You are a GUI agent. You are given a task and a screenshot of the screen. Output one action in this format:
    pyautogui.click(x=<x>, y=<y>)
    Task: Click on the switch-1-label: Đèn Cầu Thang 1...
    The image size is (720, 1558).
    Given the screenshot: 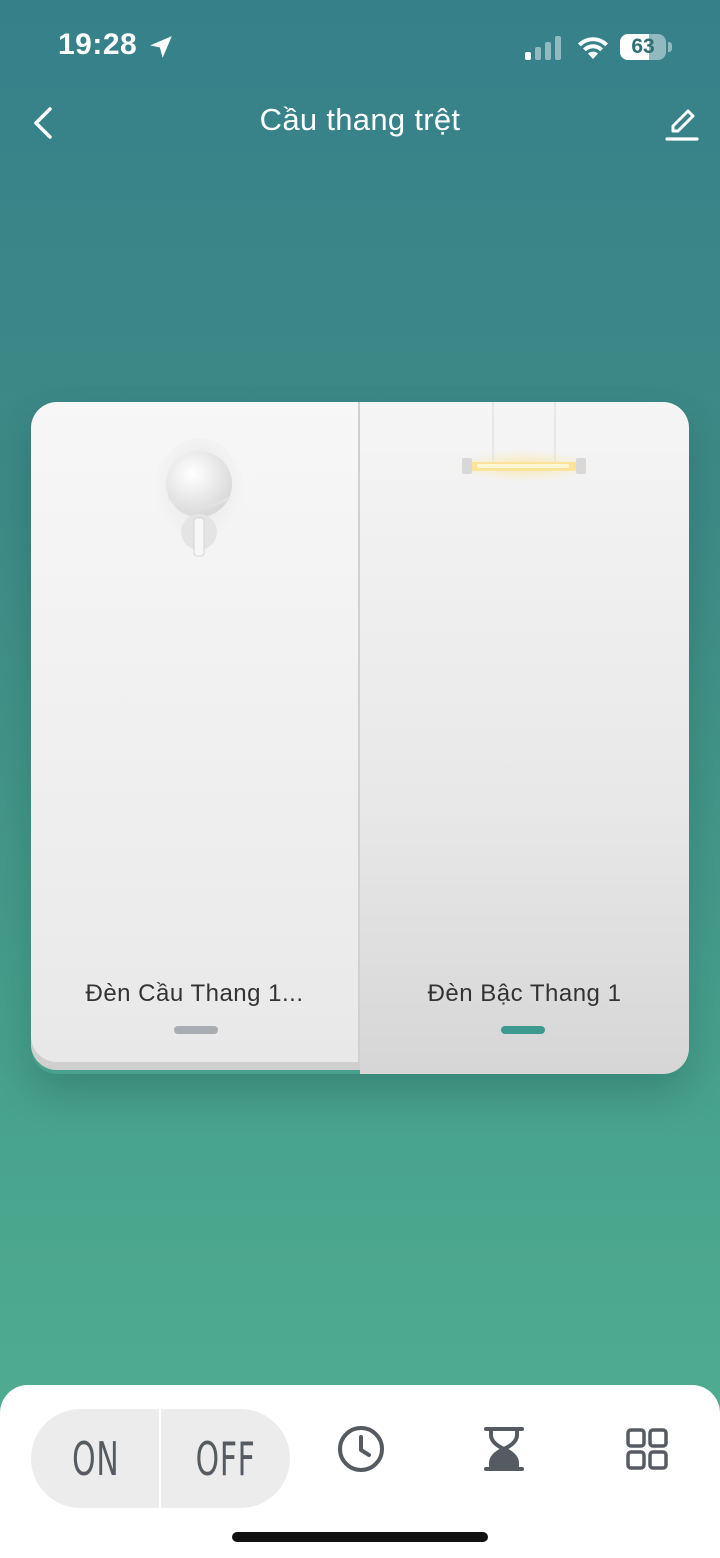 What is the action you would take?
    pyautogui.click(x=194, y=993)
    